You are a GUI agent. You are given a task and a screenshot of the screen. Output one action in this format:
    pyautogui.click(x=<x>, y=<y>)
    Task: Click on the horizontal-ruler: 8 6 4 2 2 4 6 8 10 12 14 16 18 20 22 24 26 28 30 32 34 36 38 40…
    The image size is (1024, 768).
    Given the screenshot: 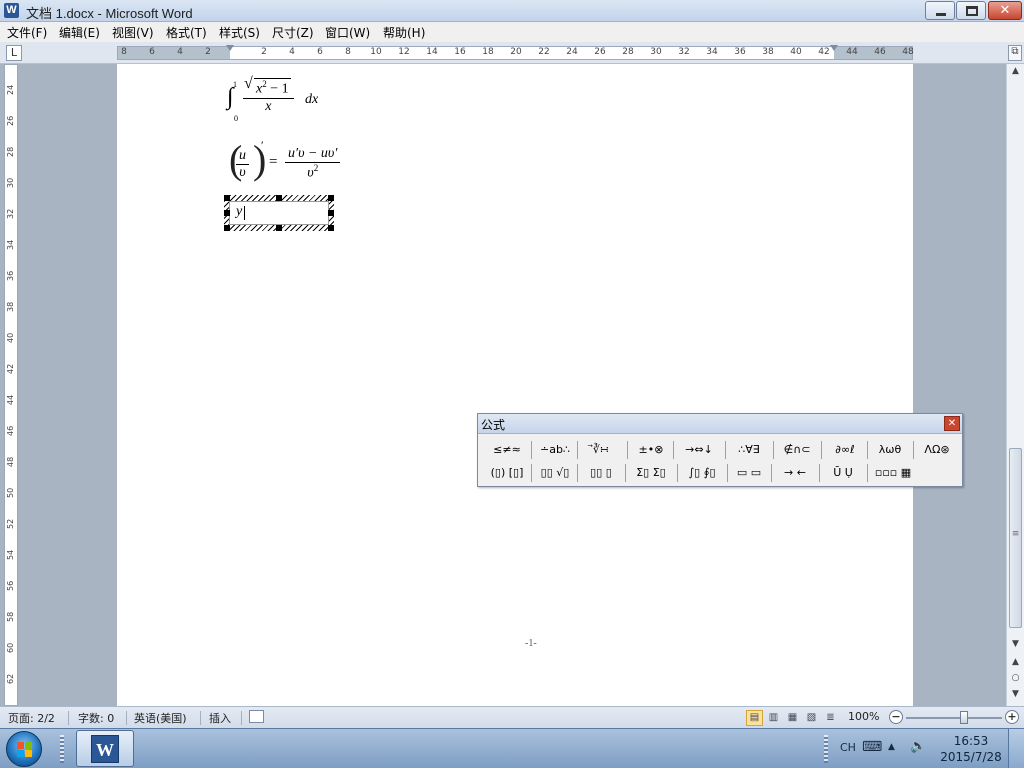 What is the action you would take?
    pyautogui.click(x=515, y=52)
    